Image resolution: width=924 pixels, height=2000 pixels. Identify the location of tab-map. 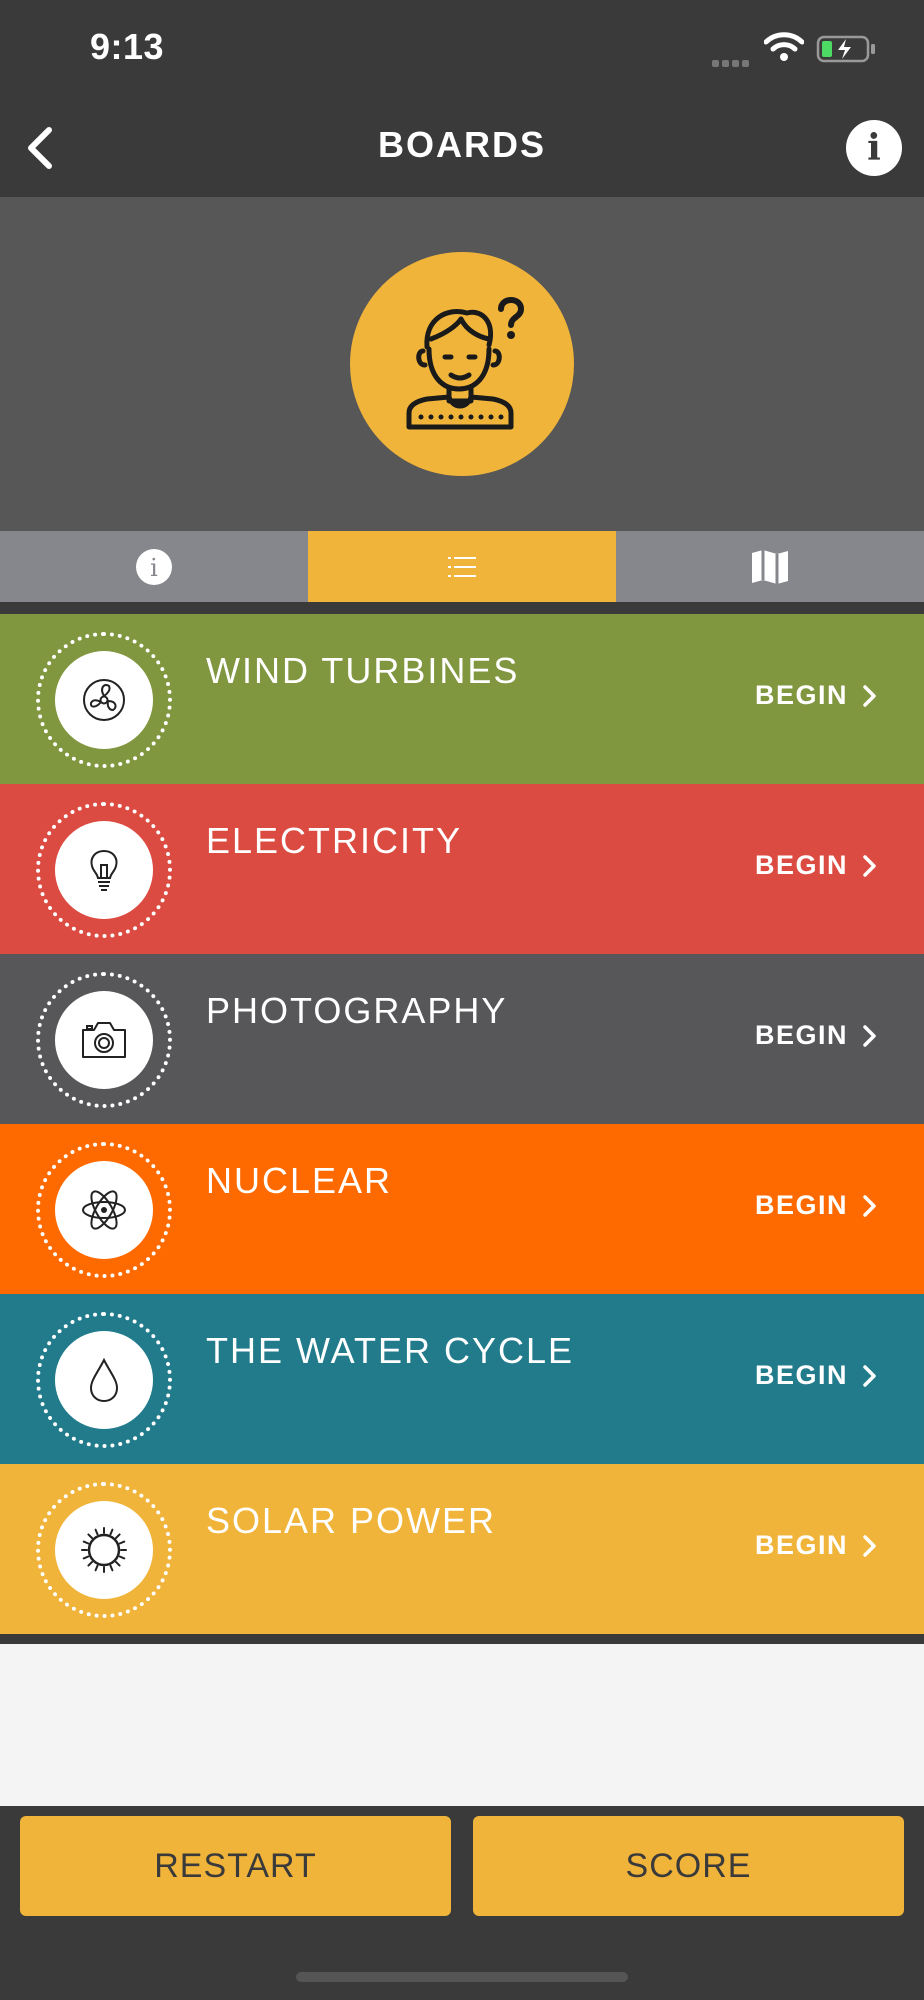
(770, 566).